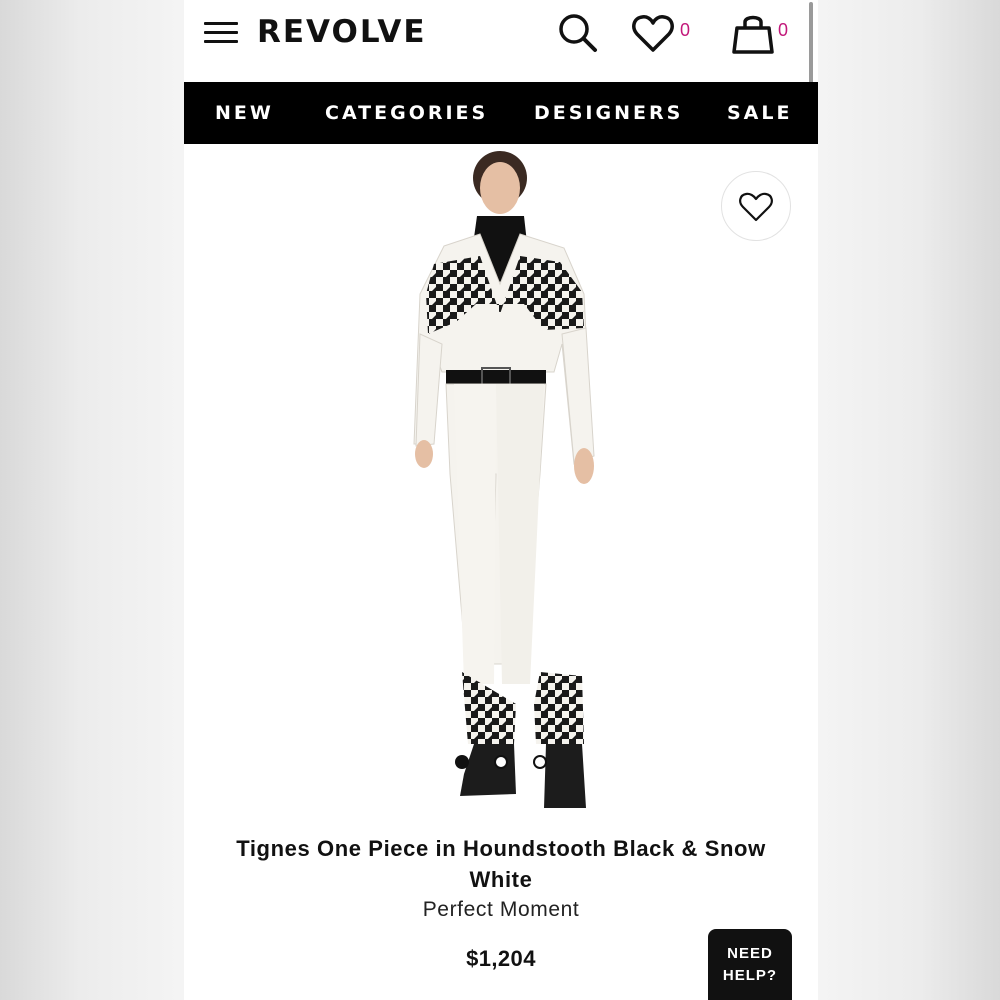 Image resolution: width=1000 pixels, height=1000 pixels. What do you see at coordinates (501, 113) in the screenshot?
I see `main-nav: NEW CATEGORIES DESIGNERS SALE` at bounding box center [501, 113].